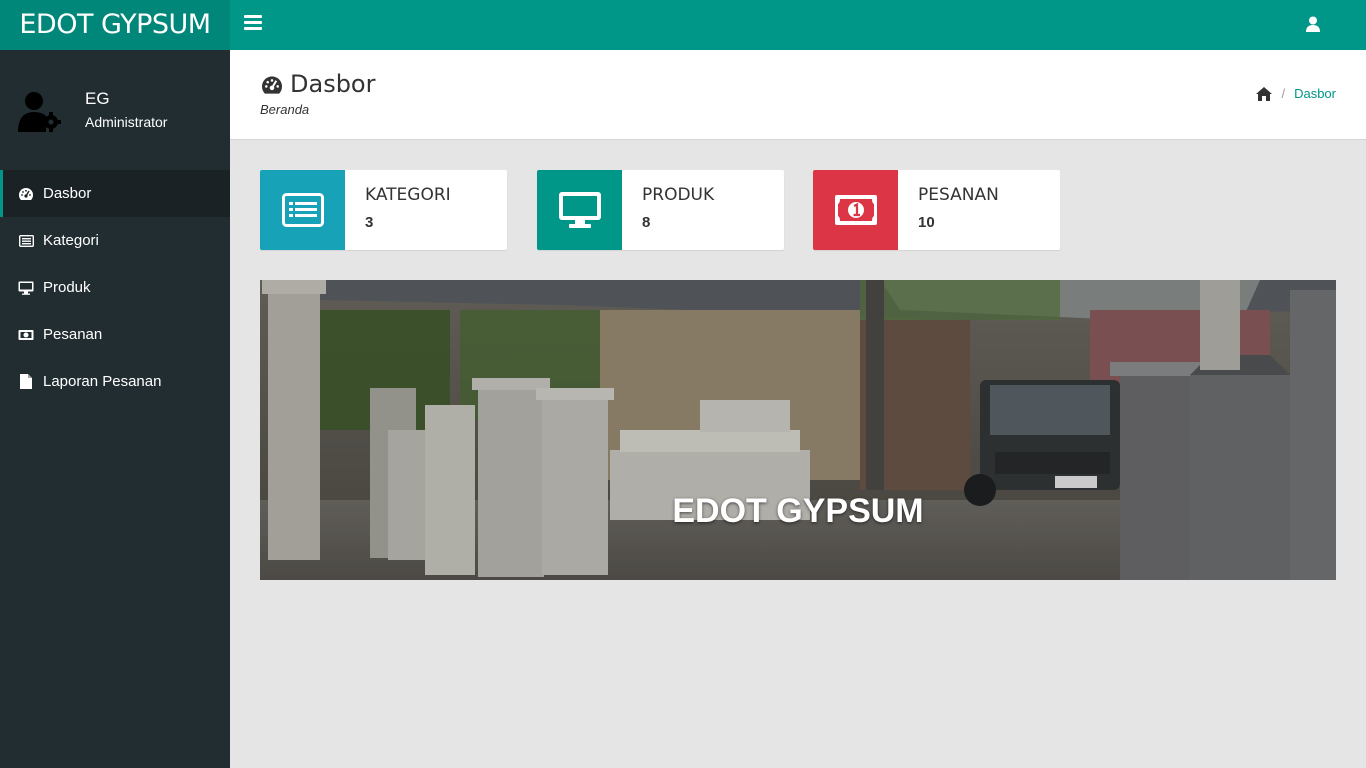 The width and height of the screenshot is (1366, 768). I want to click on content-header: Dasbor Beranda / Dasbor, so click(798, 95).